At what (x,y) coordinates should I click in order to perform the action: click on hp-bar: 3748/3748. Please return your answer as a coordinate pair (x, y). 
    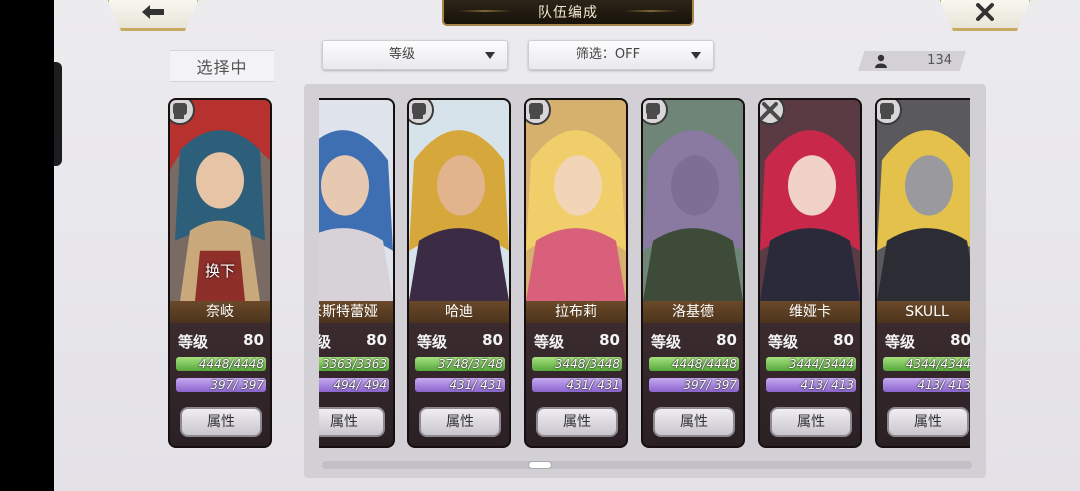
    Looking at the image, I should click on (460, 364).